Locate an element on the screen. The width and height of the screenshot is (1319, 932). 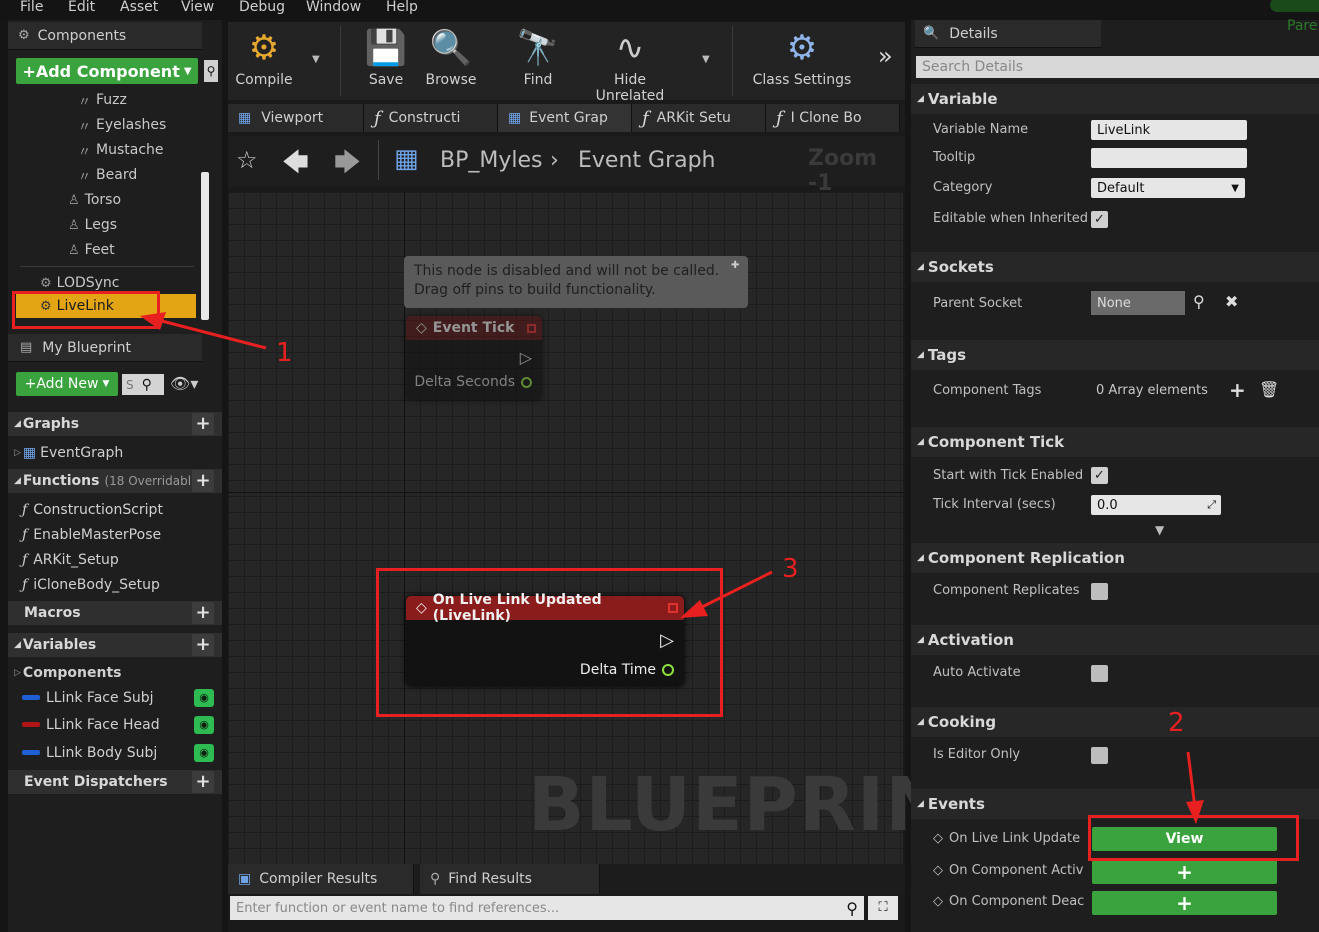
my-blueprint-tab: ▤ My Blueprint is located at coordinates (105, 348).